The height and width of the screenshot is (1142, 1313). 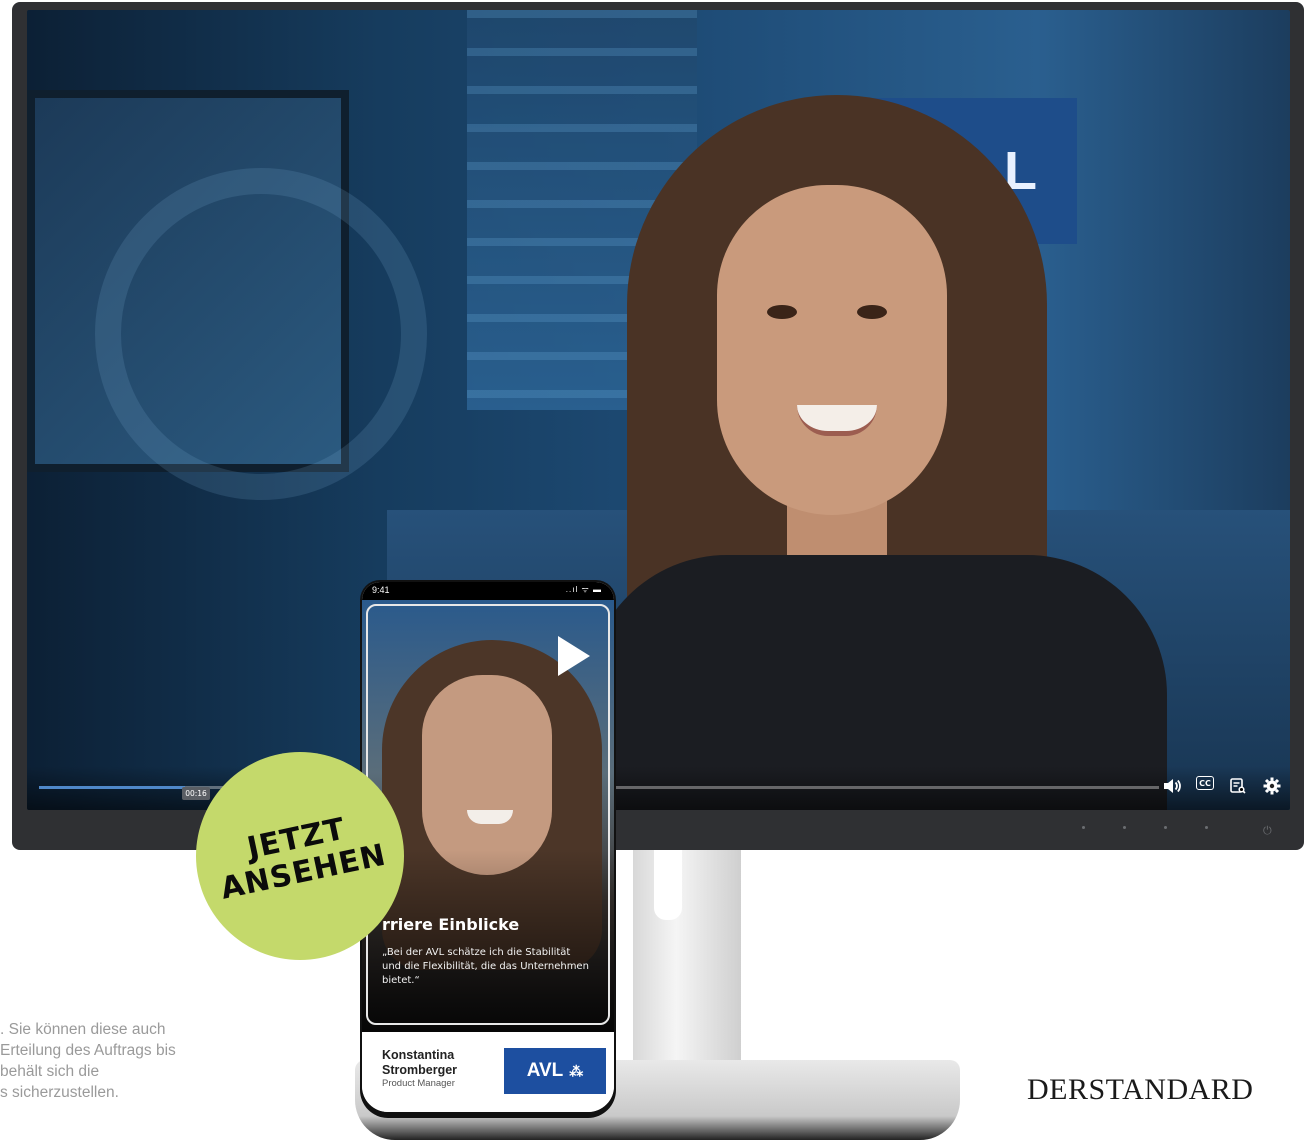 What do you see at coordinates (545, 1070) in the screenshot?
I see `avl-logo-text: AVL` at bounding box center [545, 1070].